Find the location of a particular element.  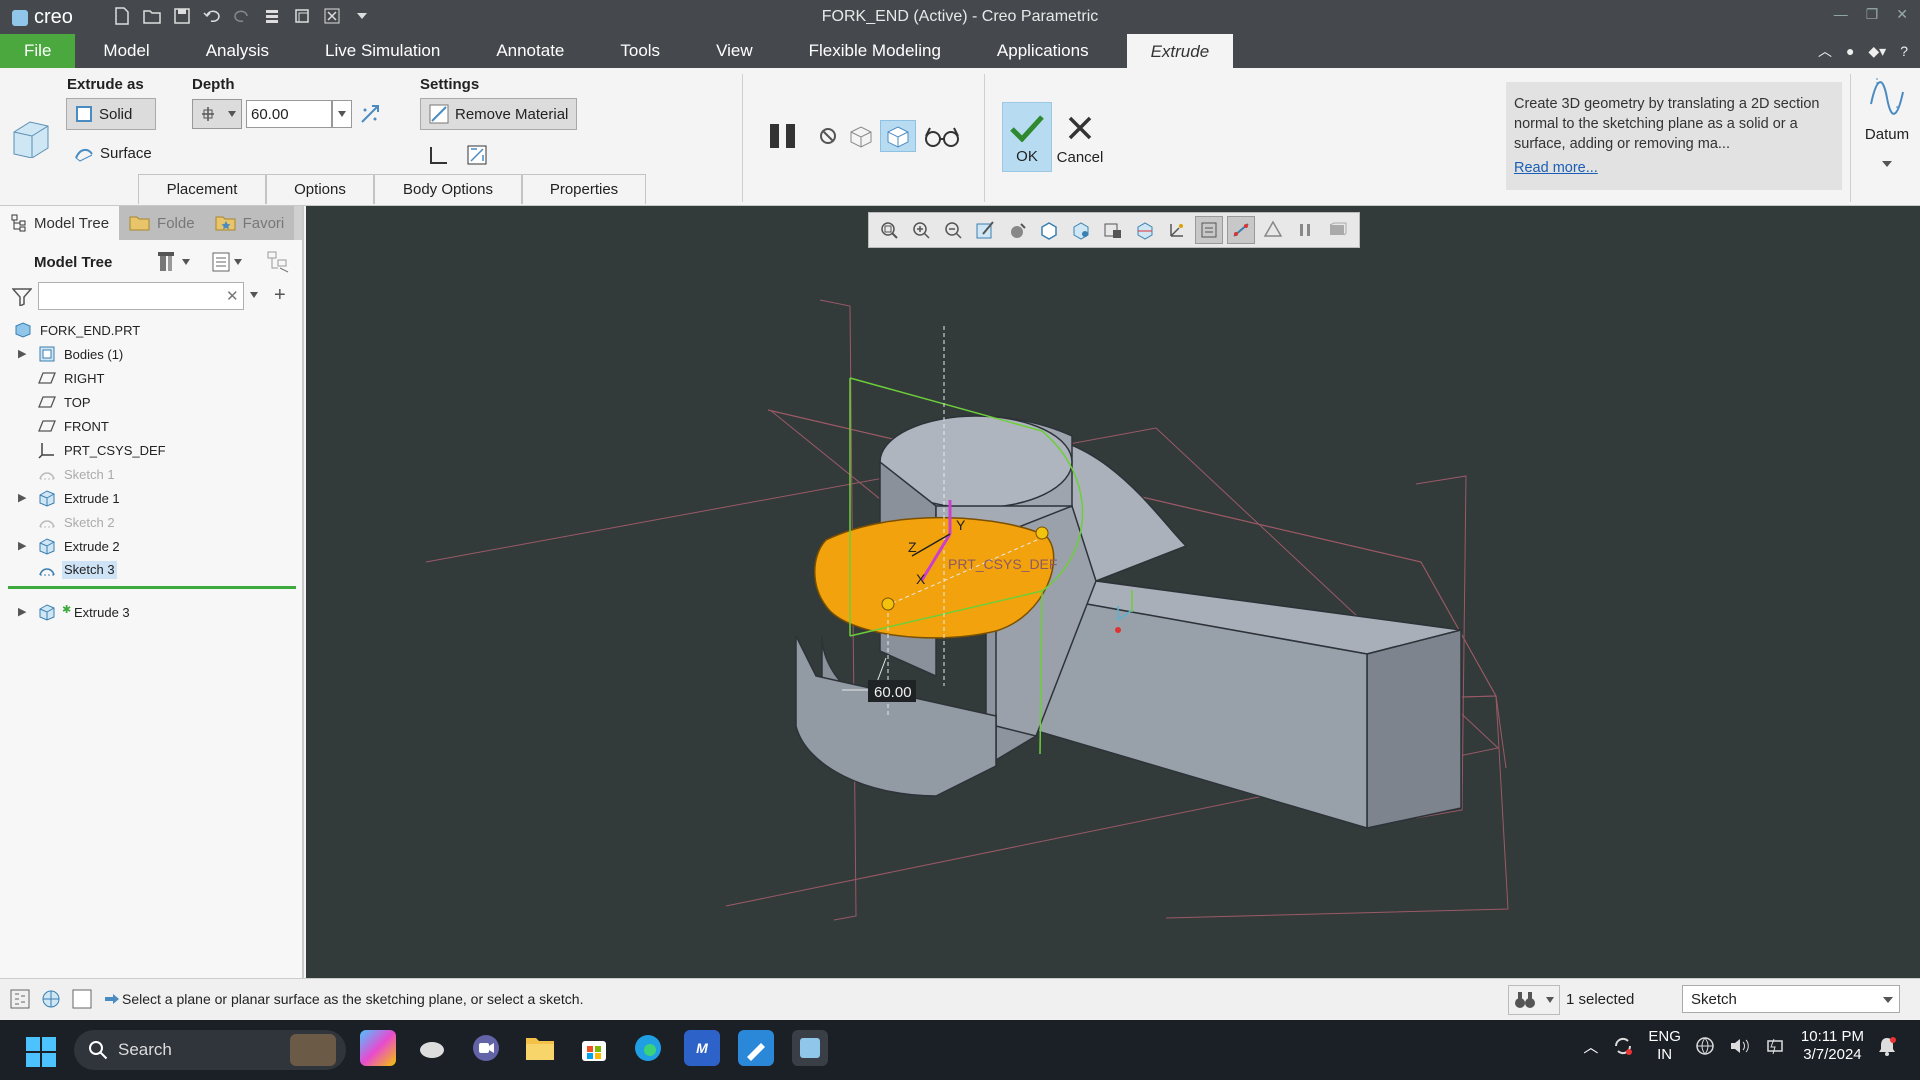

depth-option-dropdown is located at coordinates (217, 114).